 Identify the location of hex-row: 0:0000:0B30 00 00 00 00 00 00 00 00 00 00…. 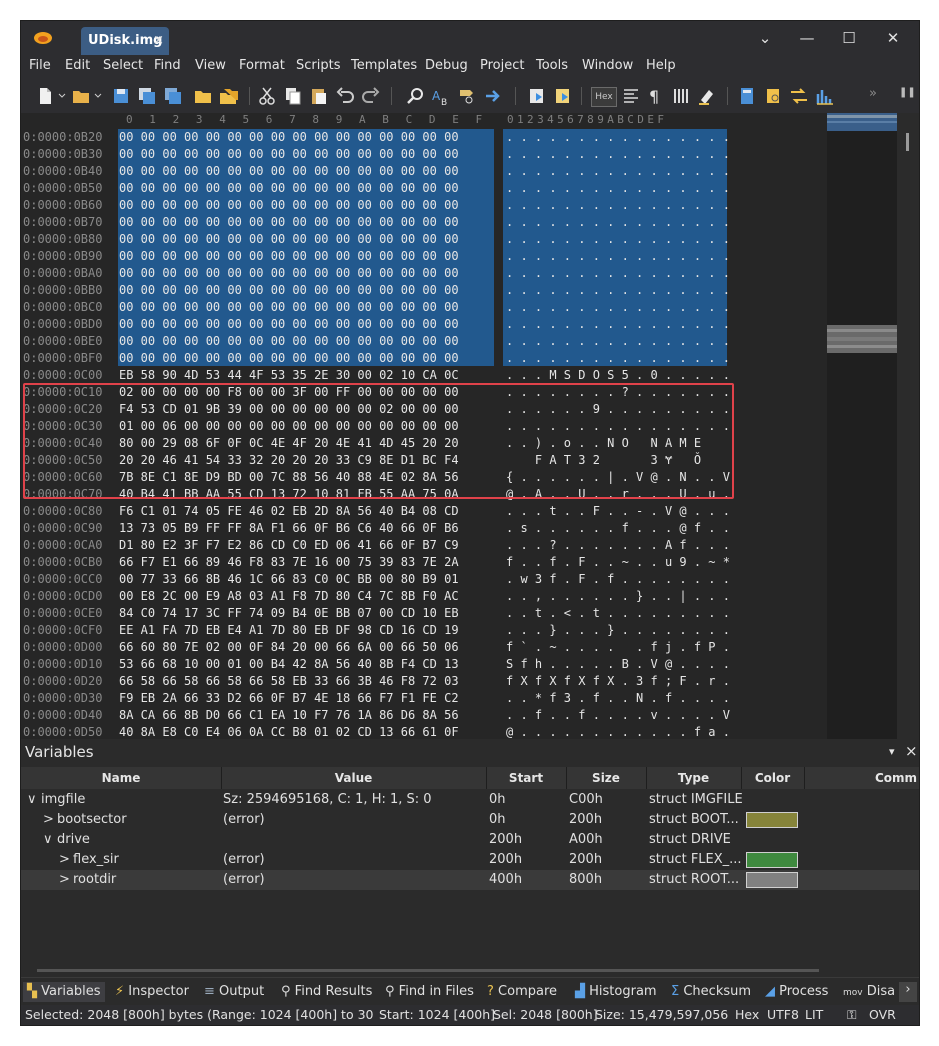
(424, 154).